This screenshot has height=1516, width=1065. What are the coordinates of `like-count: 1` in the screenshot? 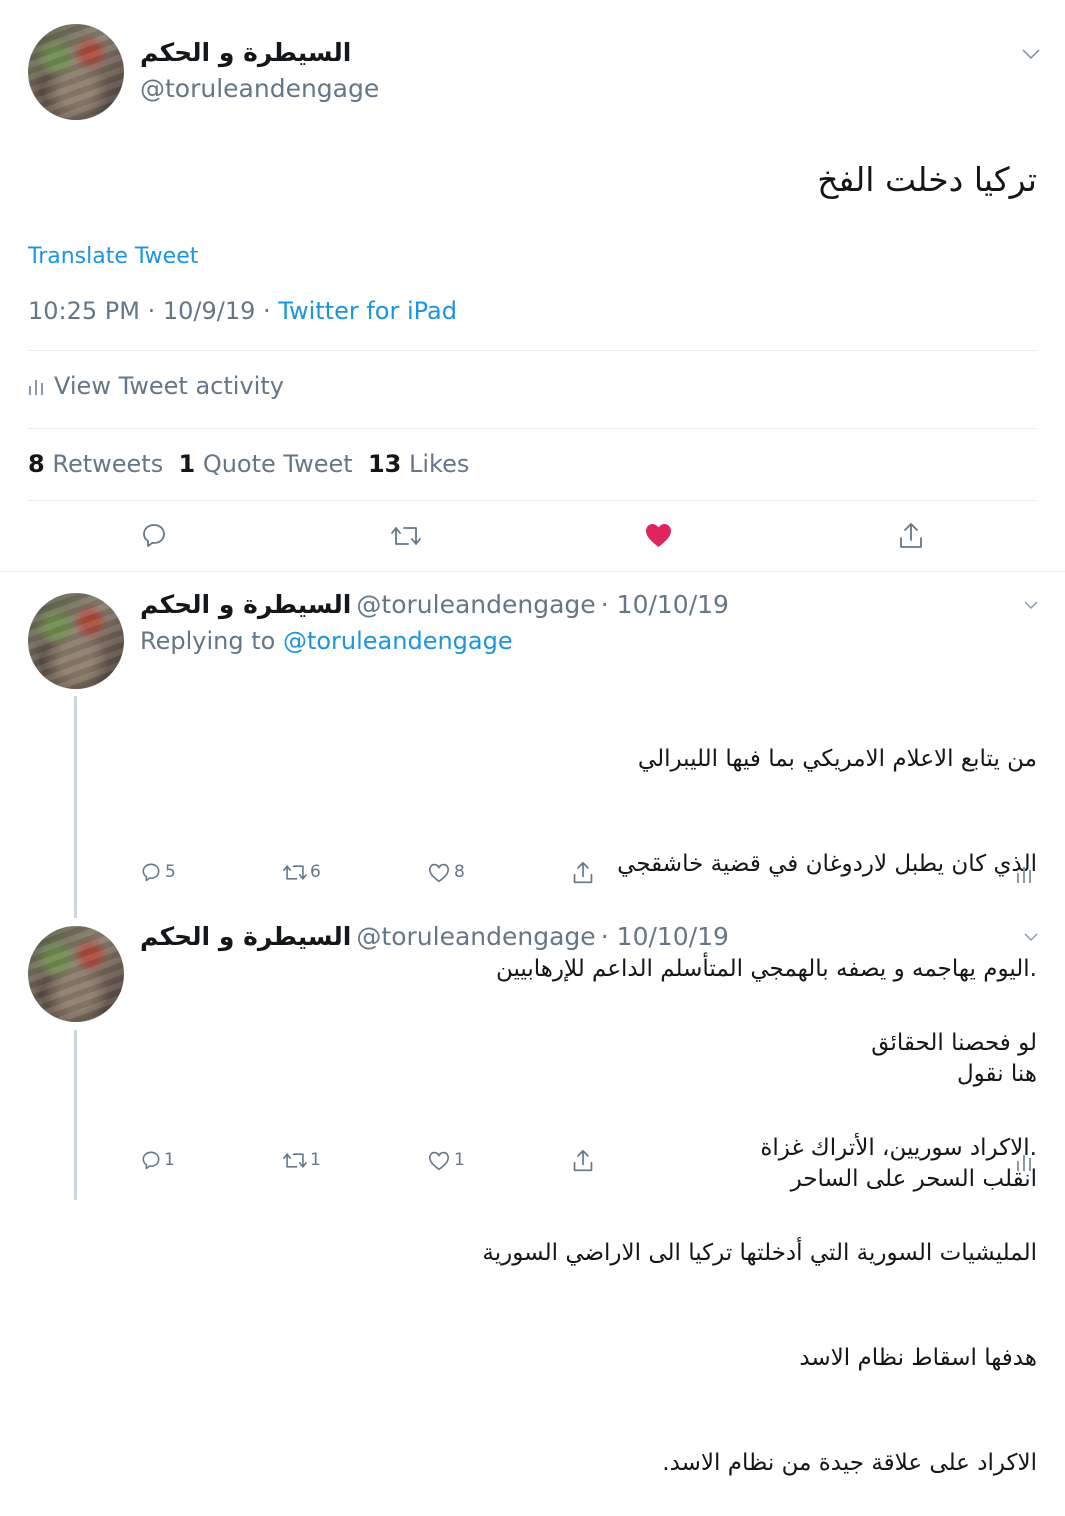 It's located at (459, 1160).